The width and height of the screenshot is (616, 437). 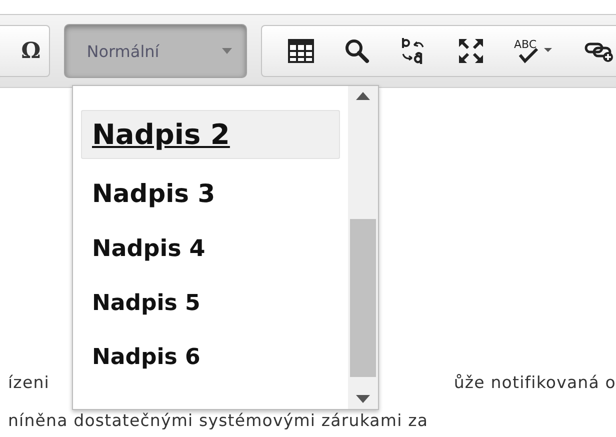 What do you see at coordinates (210, 303) in the screenshot?
I see `format-option: Nadpis 5` at bounding box center [210, 303].